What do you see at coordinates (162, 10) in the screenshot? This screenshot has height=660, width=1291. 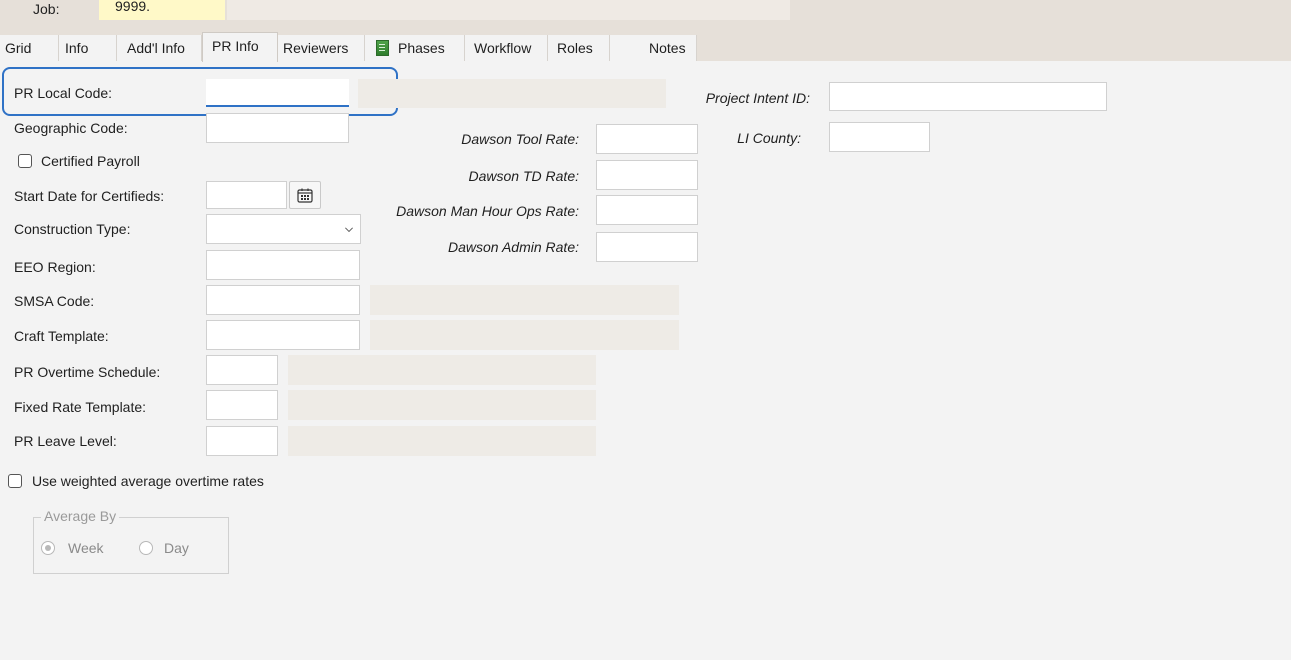 I see `job-field: 9999.` at bounding box center [162, 10].